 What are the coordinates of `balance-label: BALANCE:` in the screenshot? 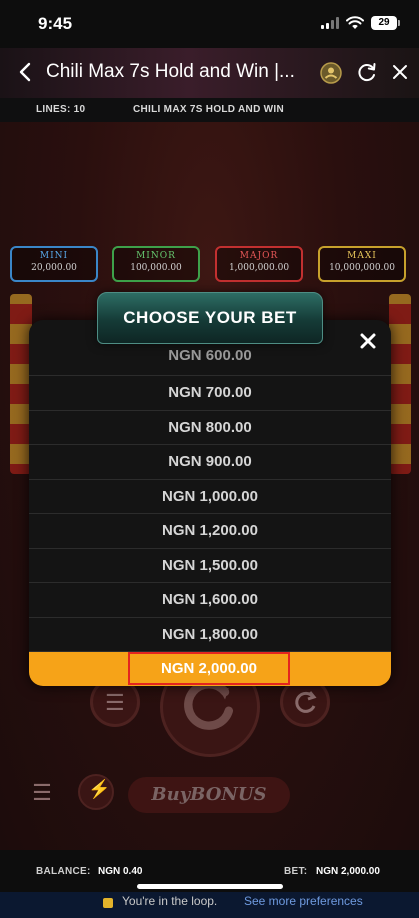 It's located at (63, 871).